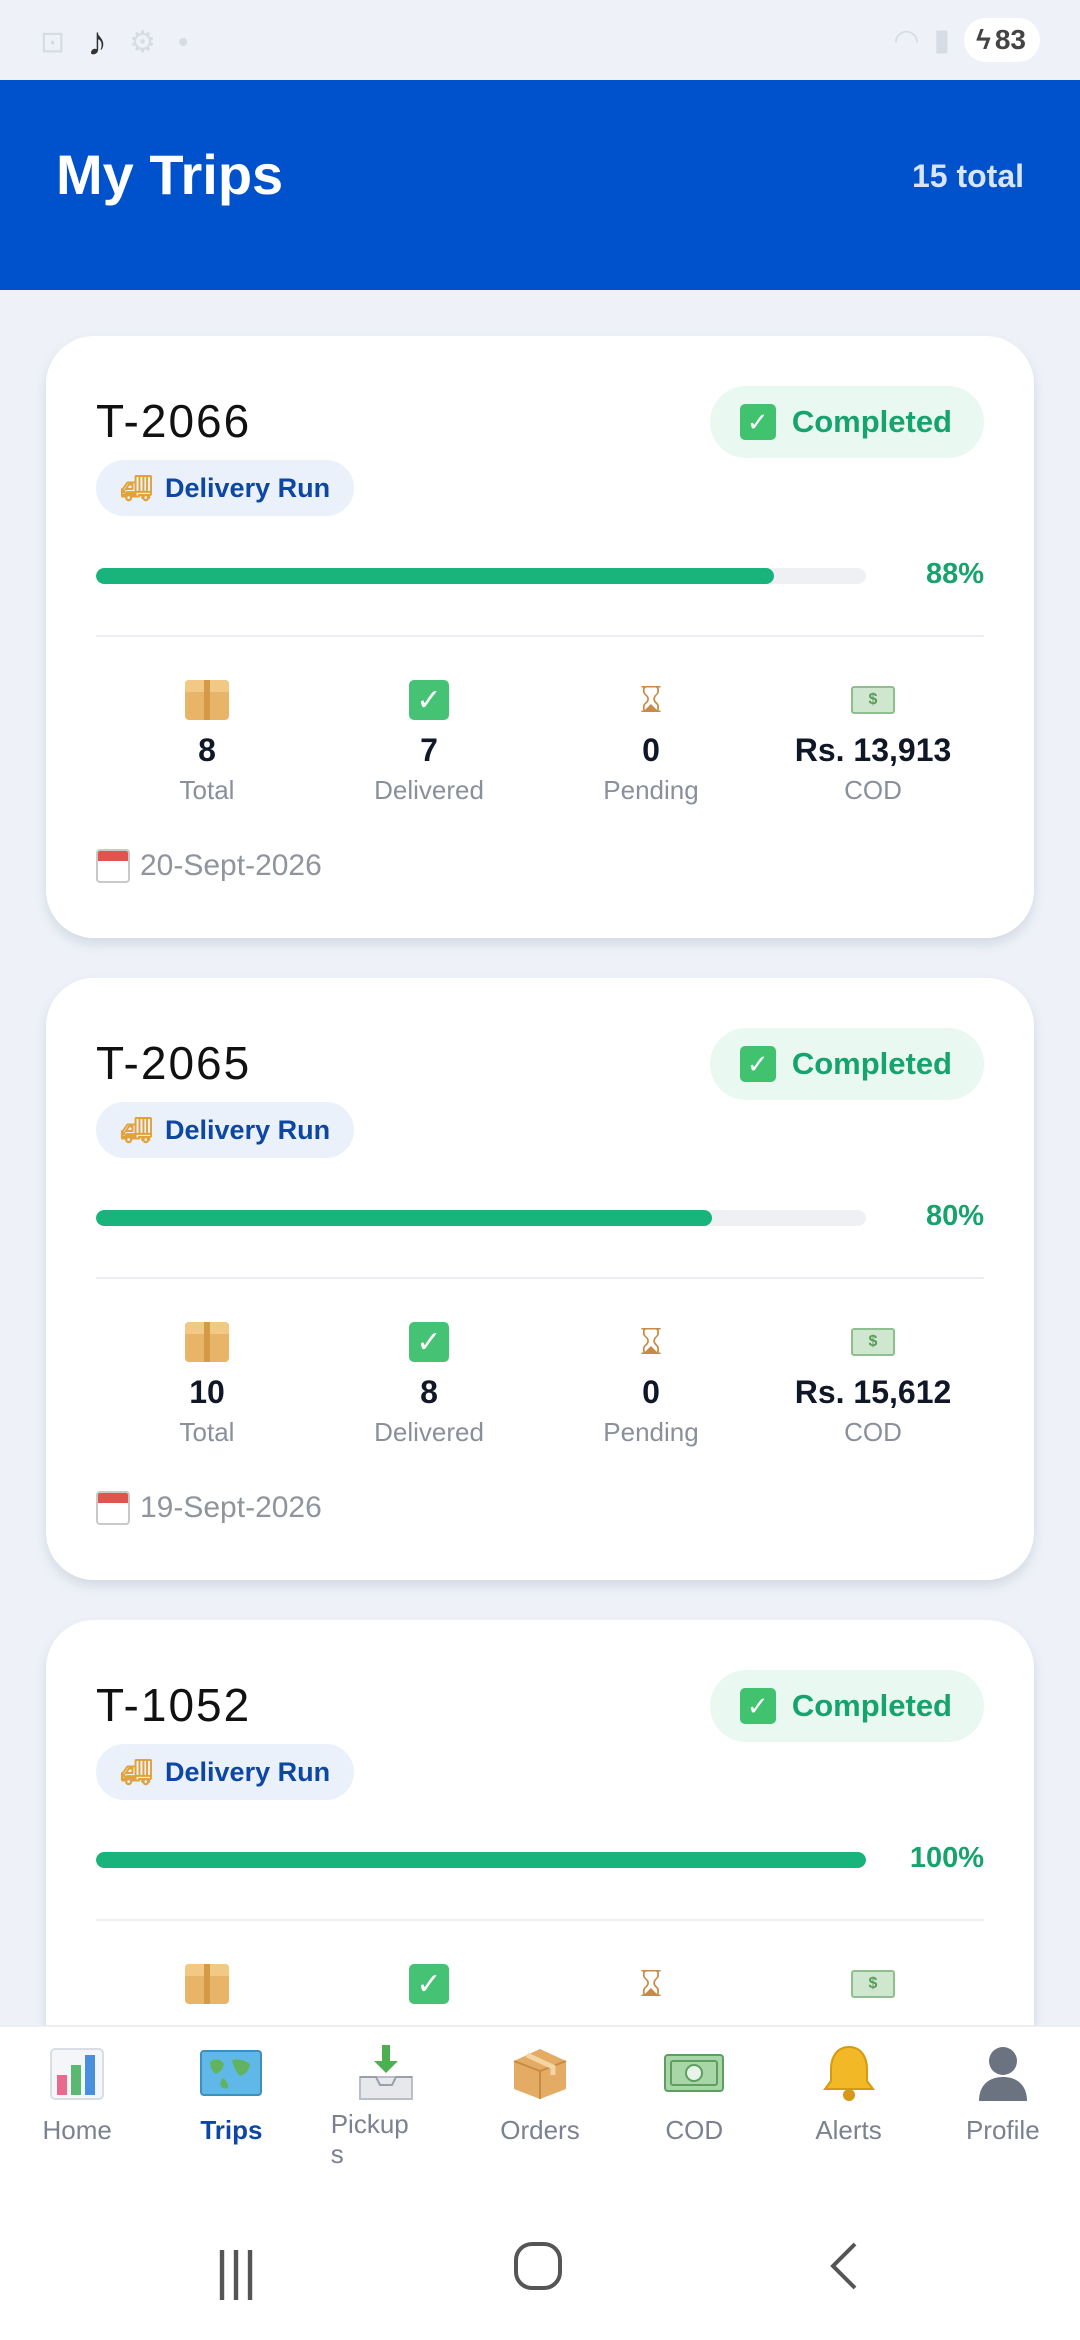  Describe the element at coordinates (174, 1705) in the screenshot. I see `trip-id: T-1052` at that location.